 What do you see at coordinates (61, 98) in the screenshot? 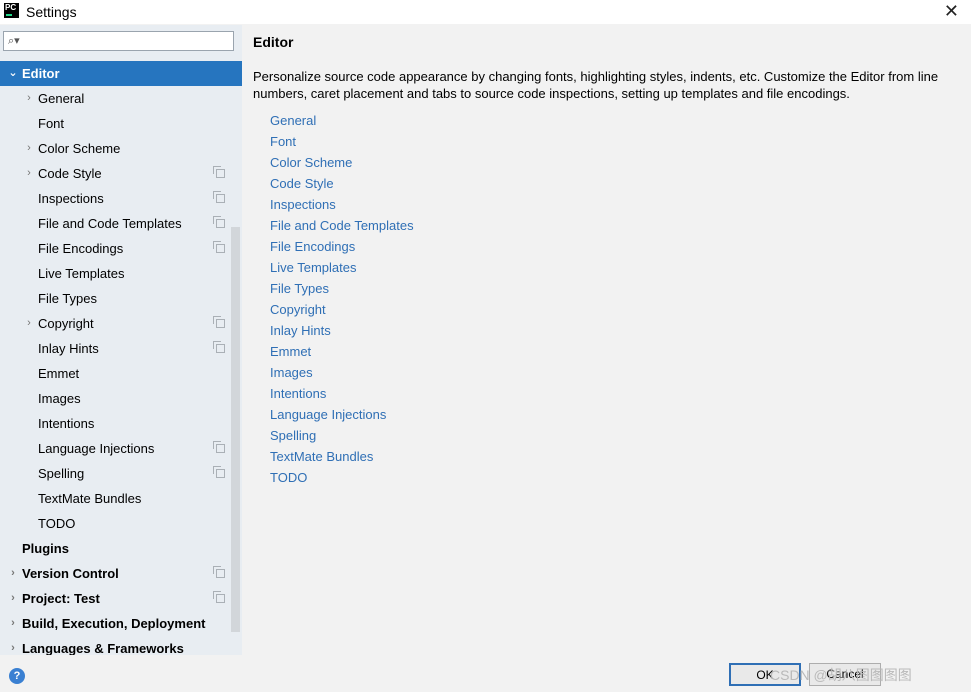
I see `sidebar-item-label: General` at bounding box center [61, 98].